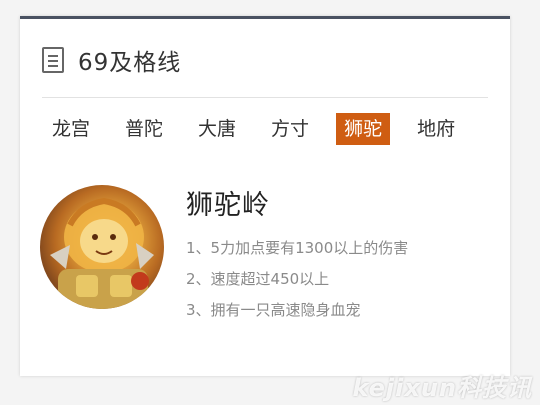 This screenshot has height=405, width=540. What do you see at coordinates (102, 253) in the screenshot?
I see `lion-king-portrait` at bounding box center [102, 253].